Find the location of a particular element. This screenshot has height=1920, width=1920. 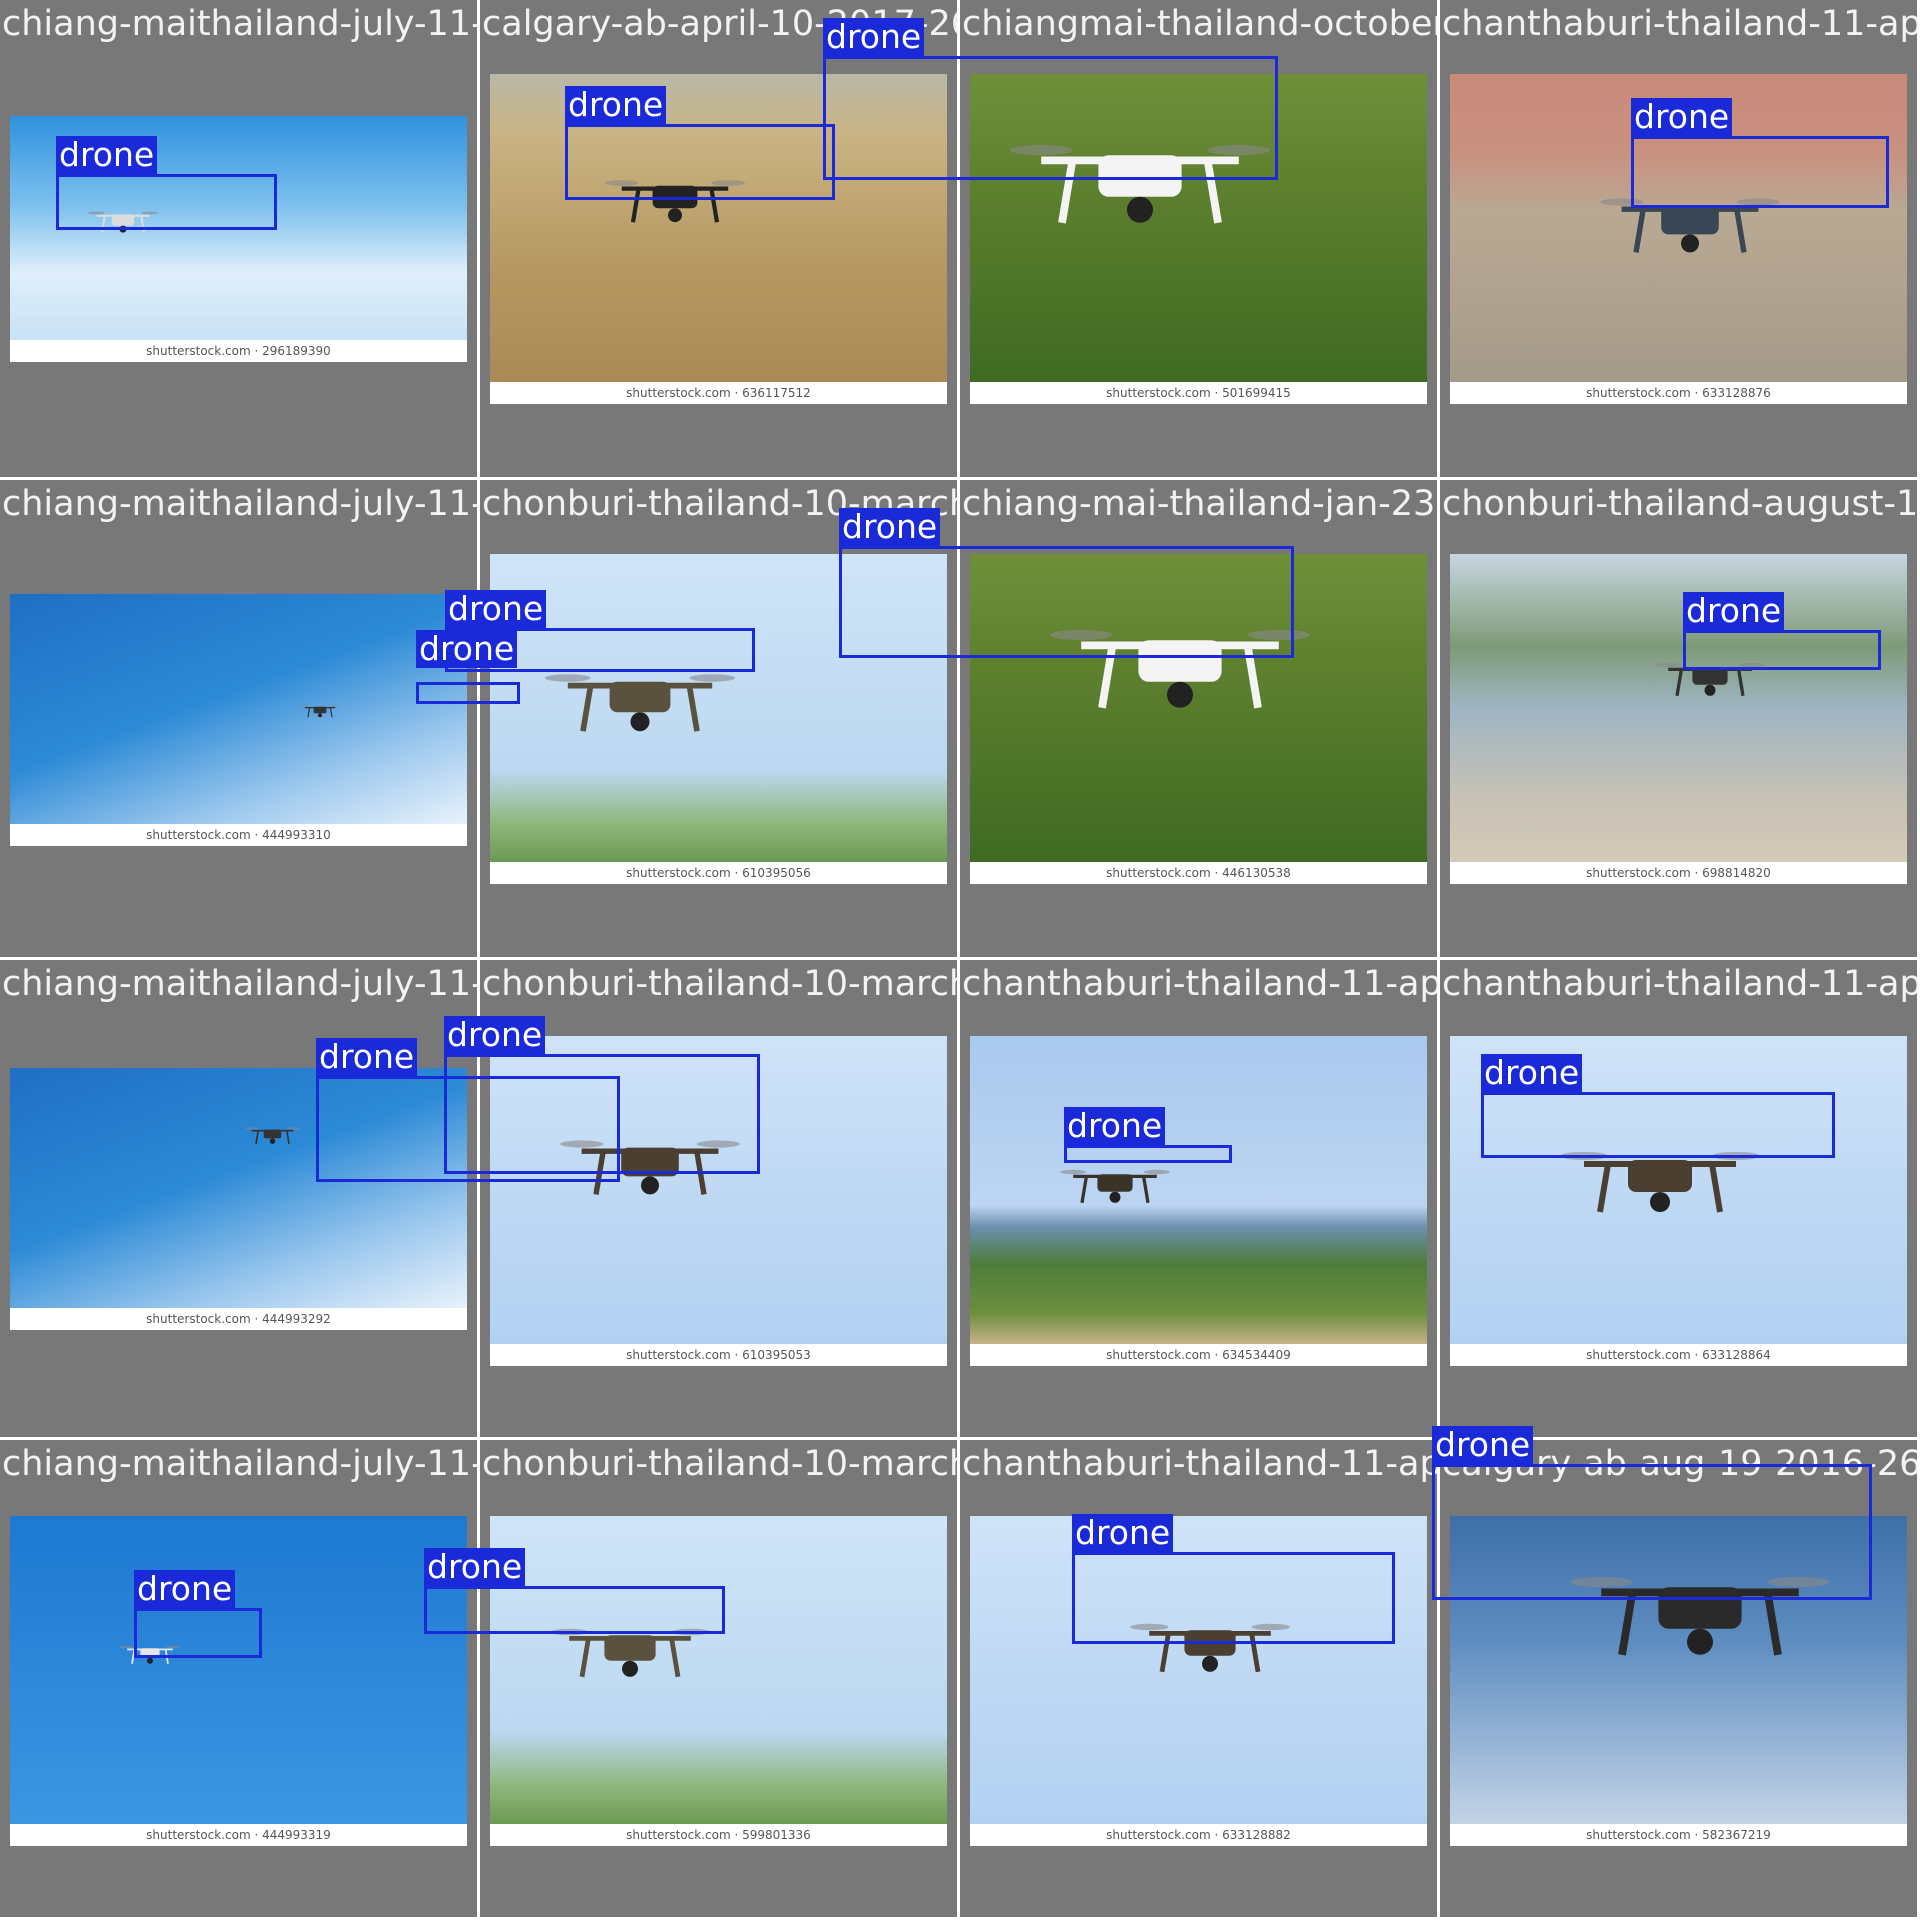

photo-credit: shutterstock.com · 599801336 is located at coordinates (718, 1835).